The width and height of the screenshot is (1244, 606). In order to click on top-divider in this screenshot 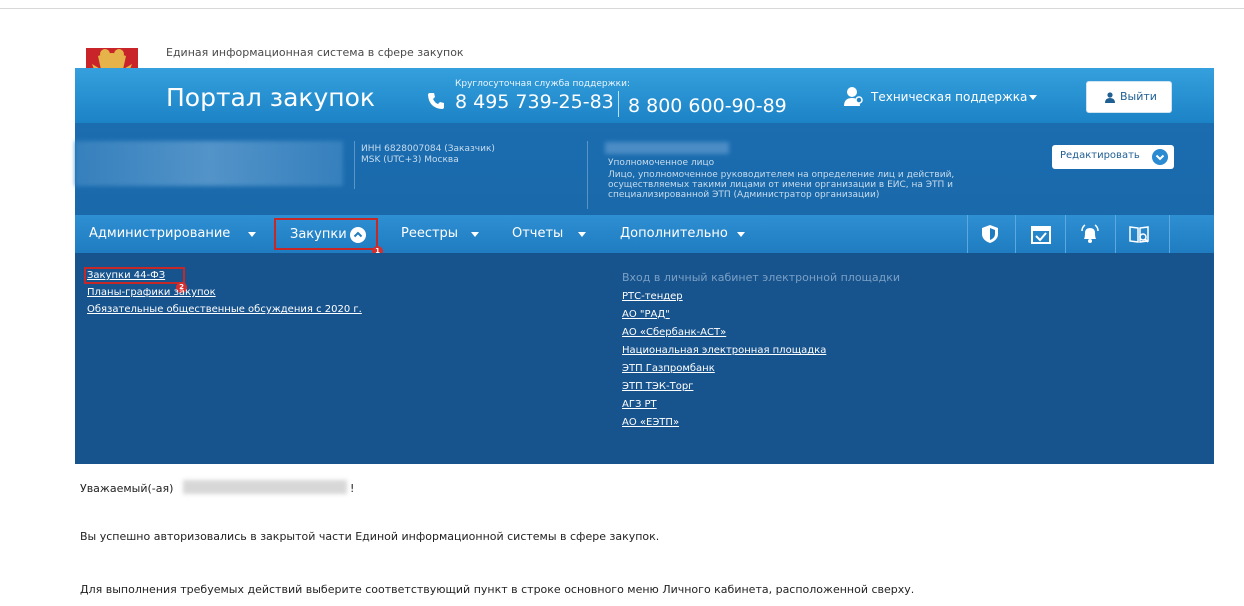, I will do `click(622, 8)`.